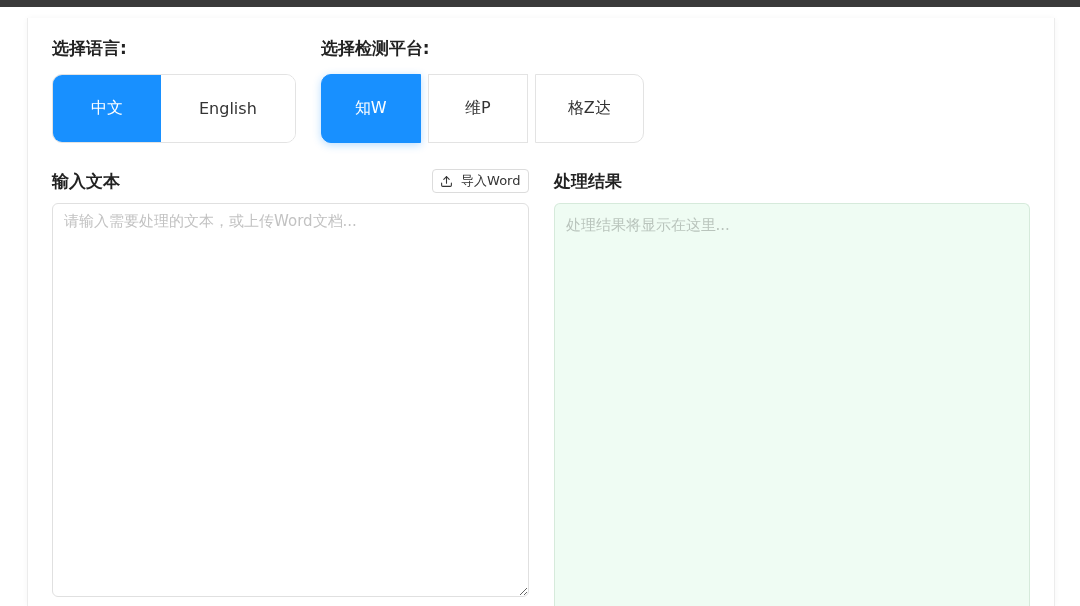  Describe the element at coordinates (587, 181) in the screenshot. I see `result-title: 处理结果` at that location.